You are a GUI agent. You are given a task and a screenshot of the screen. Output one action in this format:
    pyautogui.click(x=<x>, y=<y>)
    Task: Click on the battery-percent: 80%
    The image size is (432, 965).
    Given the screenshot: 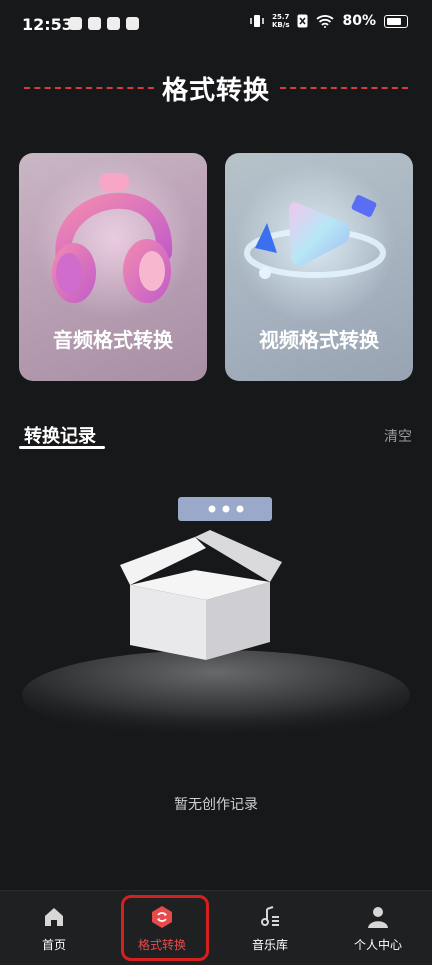 What is the action you would take?
    pyautogui.click(x=359, y=21)
    